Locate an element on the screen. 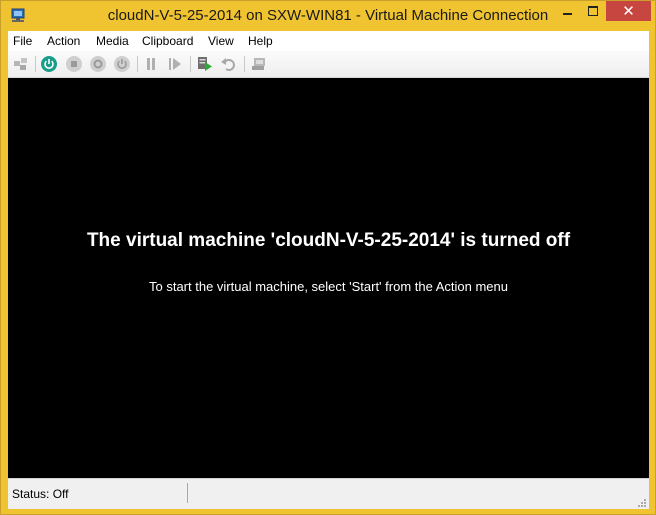 The image size is (656, 515). status-divider is located at coordinates (187, 493).